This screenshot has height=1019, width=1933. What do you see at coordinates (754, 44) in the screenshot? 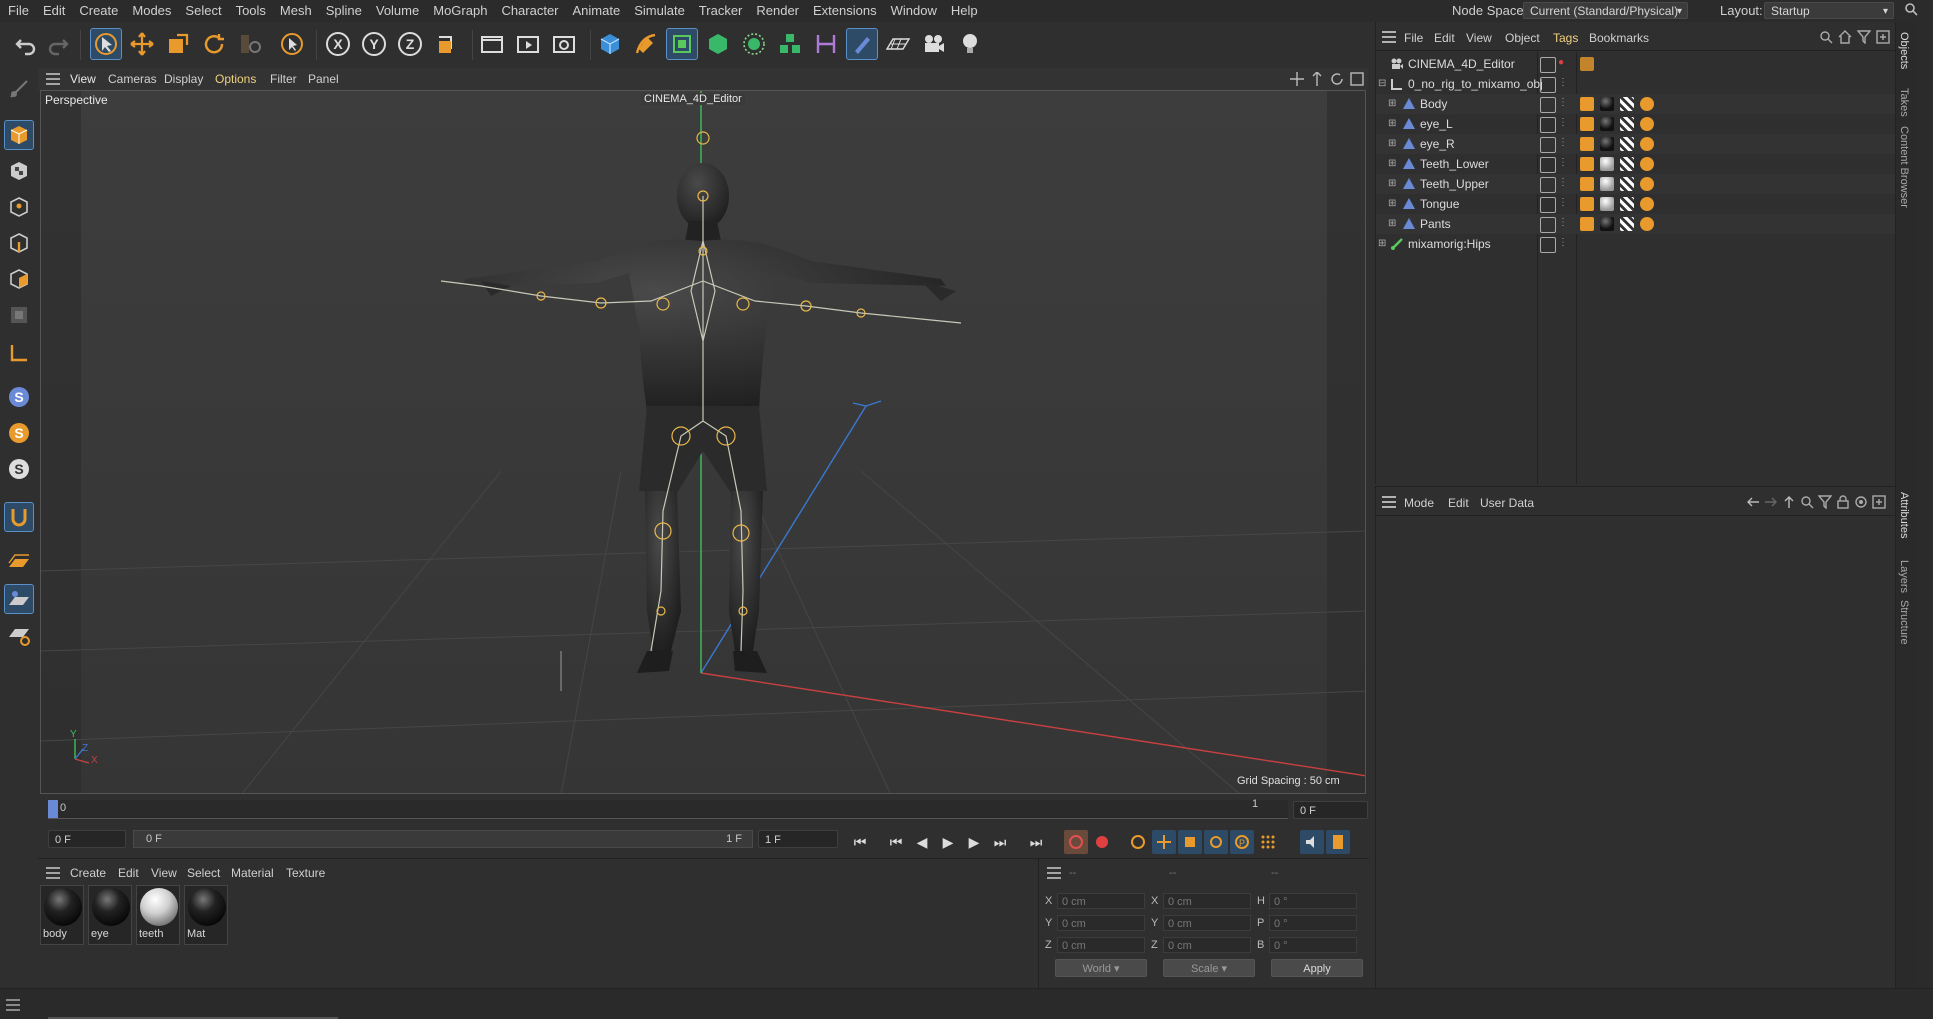
I see `cloner-icon` at bounding box center [754, 44].